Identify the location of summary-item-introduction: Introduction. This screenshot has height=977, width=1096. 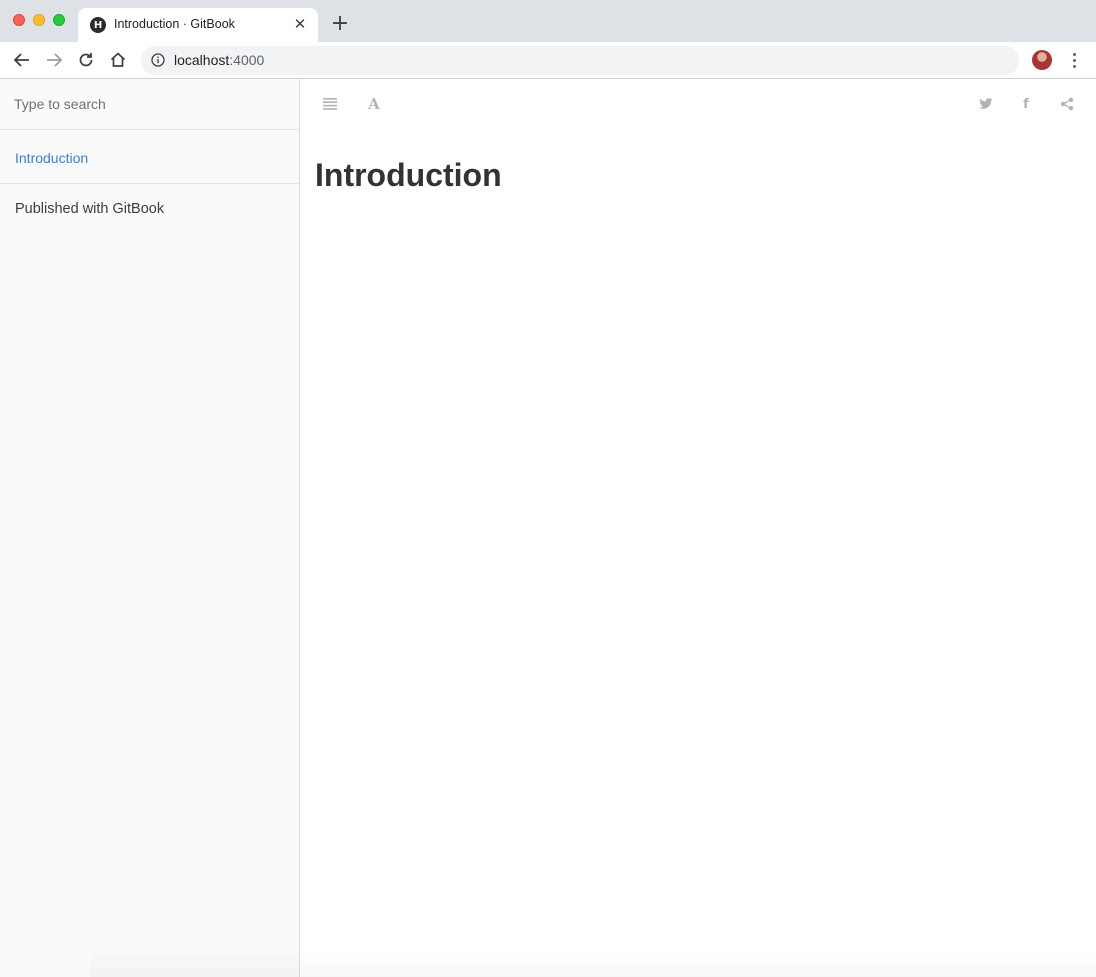
(51, 158).